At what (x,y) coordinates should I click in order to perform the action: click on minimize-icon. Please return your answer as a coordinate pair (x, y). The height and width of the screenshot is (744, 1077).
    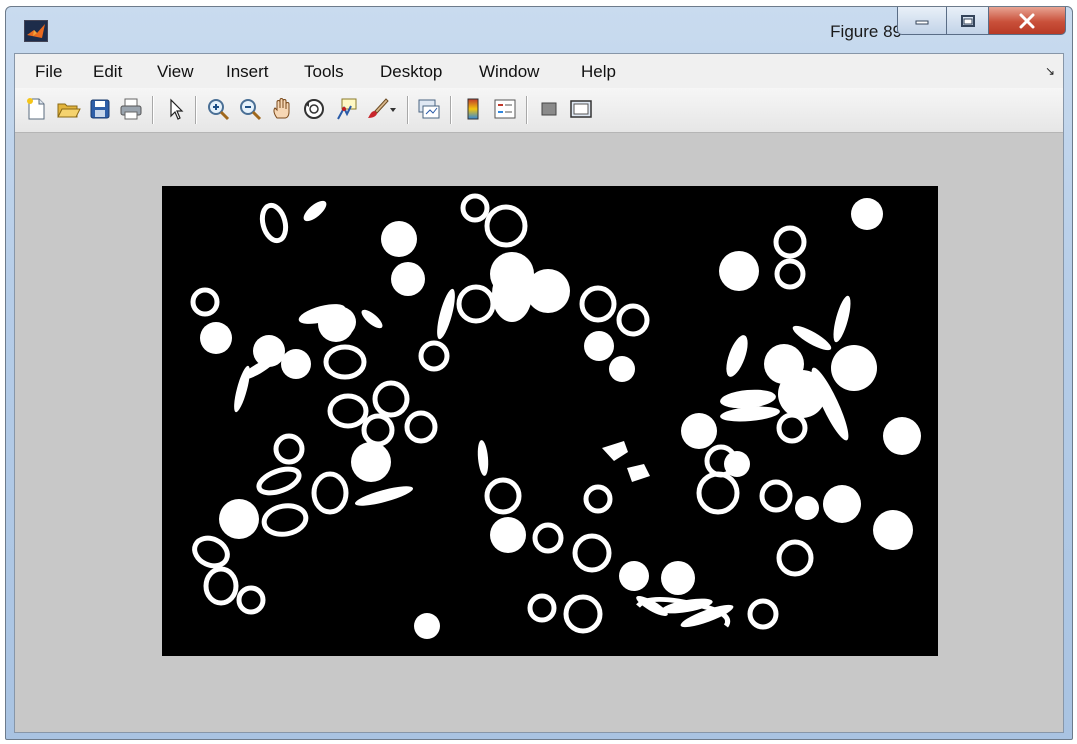
    Looking at the image, I should click on (922, 22).